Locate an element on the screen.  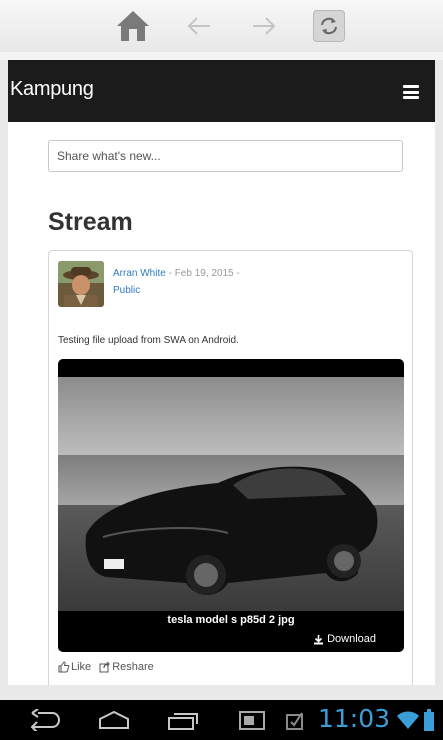
home-button is located at coordinates (133, 26).